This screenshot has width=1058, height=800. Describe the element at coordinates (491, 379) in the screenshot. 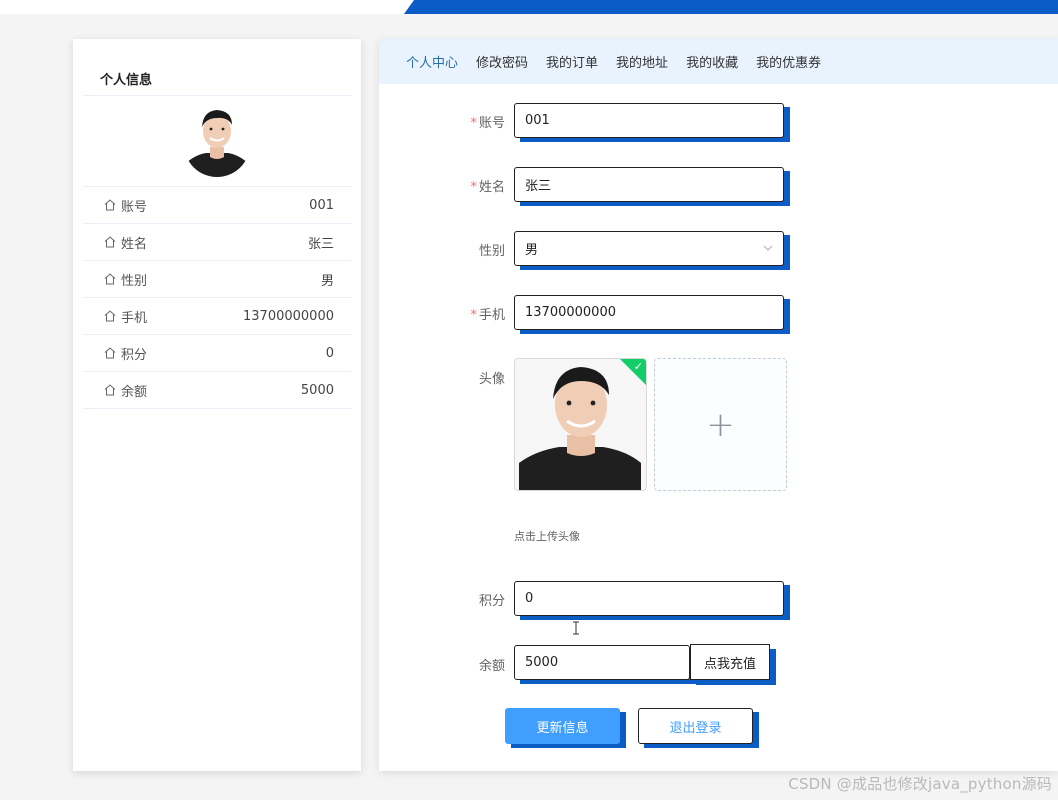

I see `avatar-label: 头像` at that location.